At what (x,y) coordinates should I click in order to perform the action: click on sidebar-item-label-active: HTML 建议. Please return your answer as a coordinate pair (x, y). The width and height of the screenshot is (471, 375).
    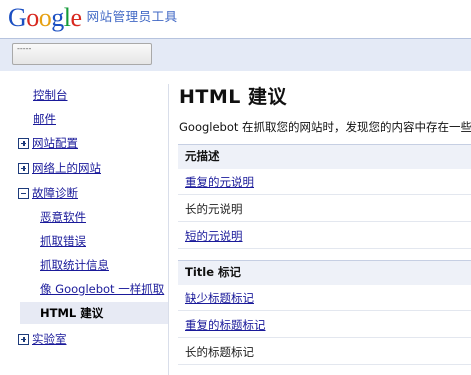
    Looking at the image, I should click on (72, 313).